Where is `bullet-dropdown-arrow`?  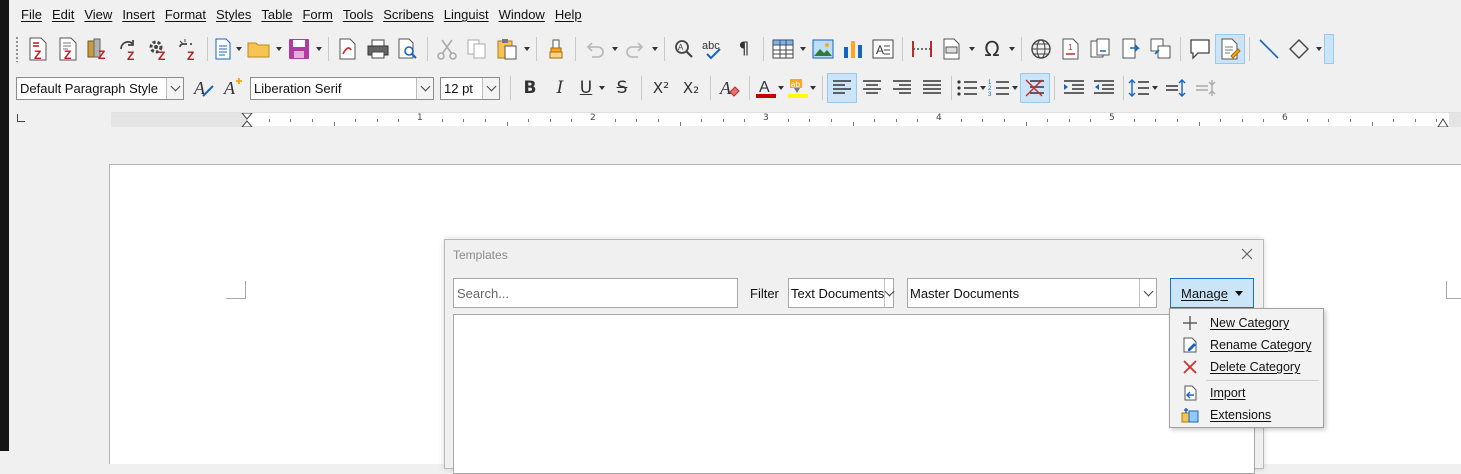
bullet-dropdown-arrow is located at coordinates (983, 88).